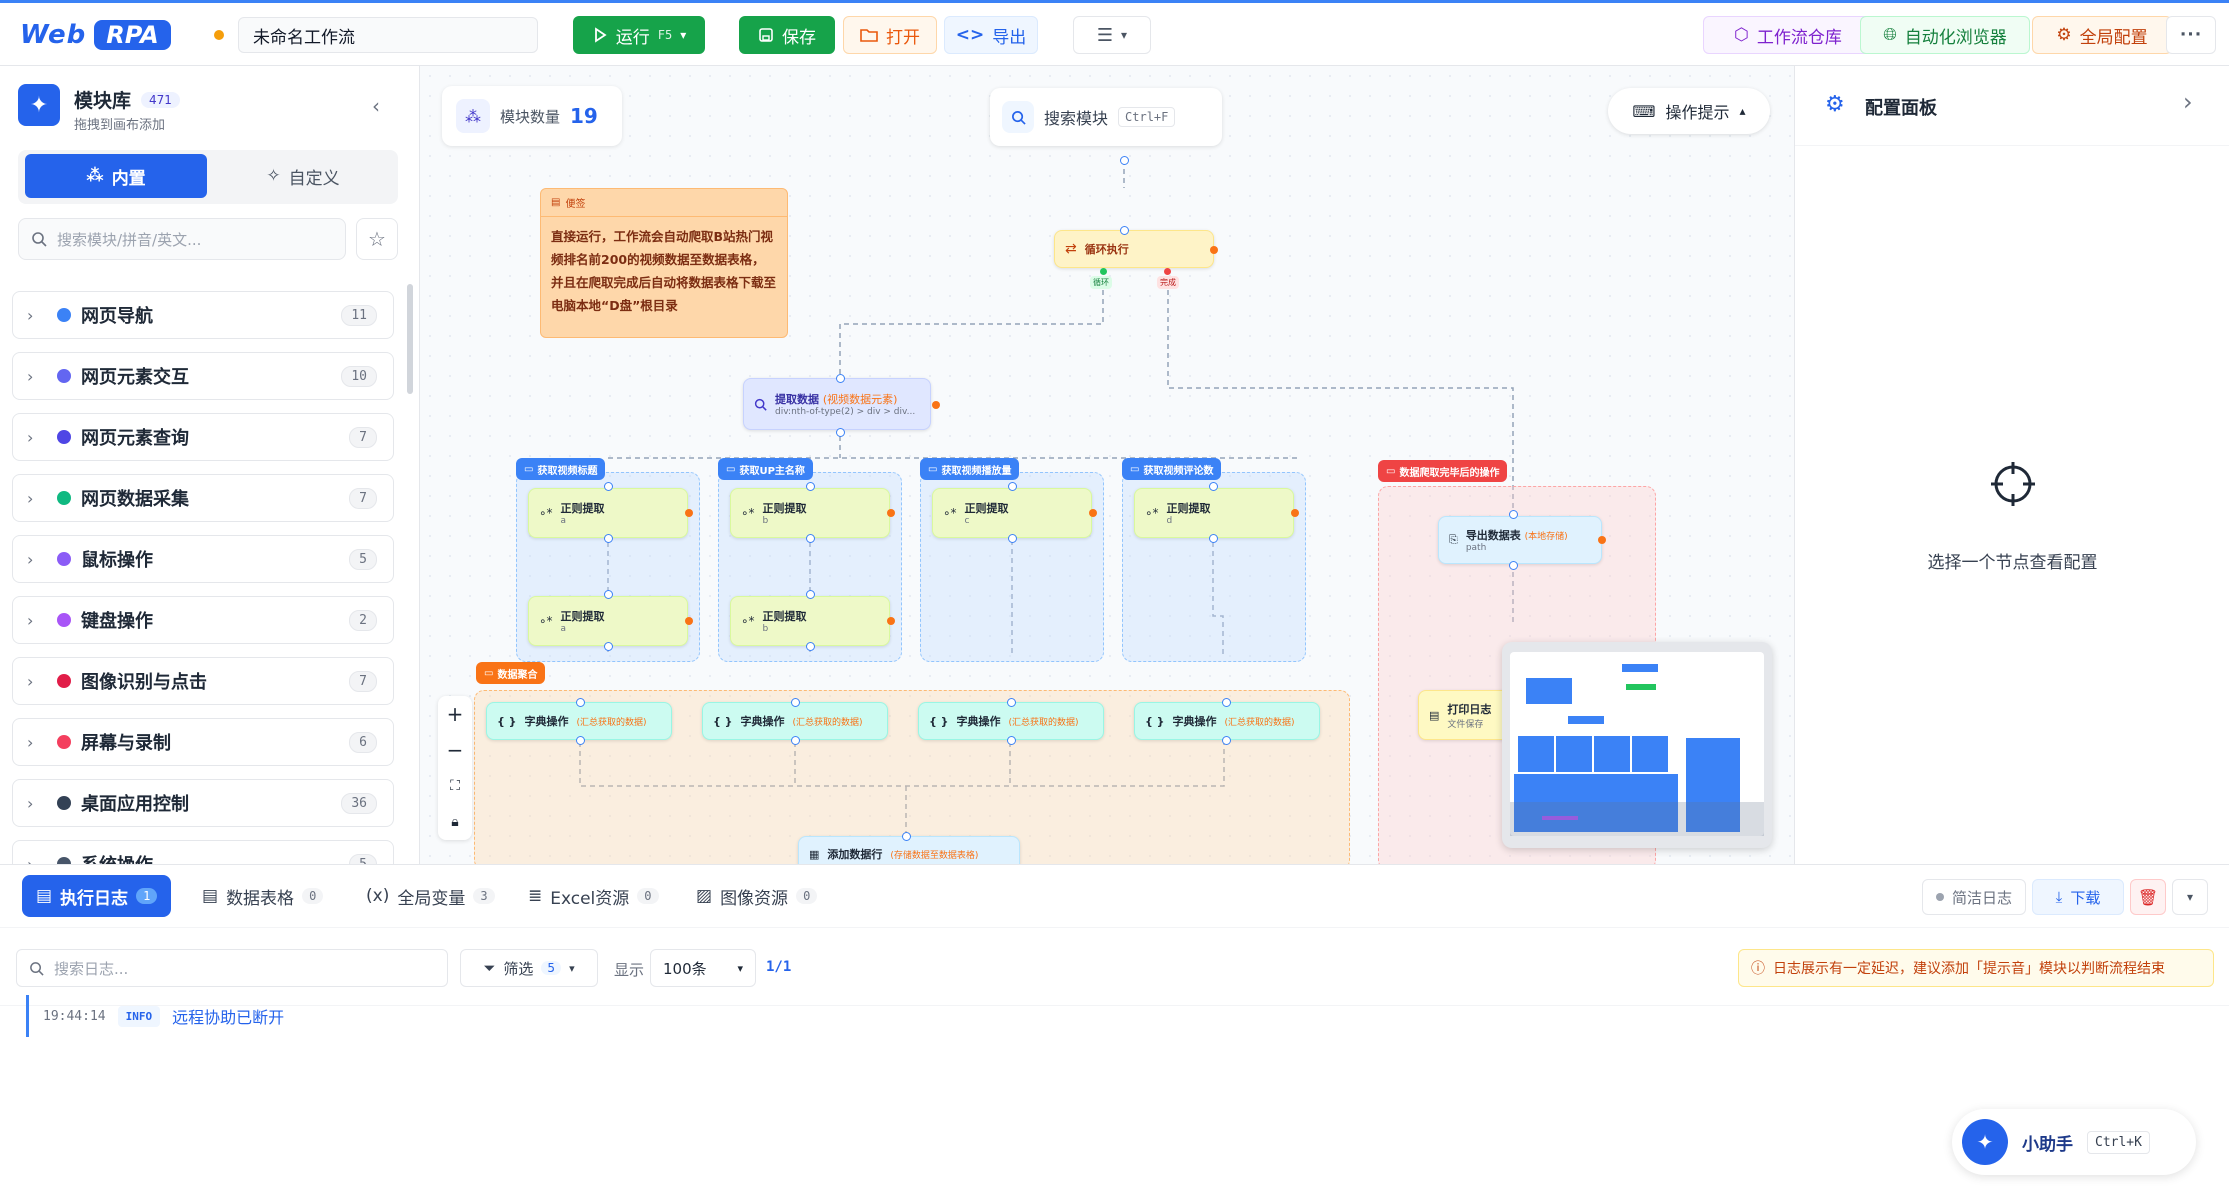  I want to click on lock-button: 🔒︎, so click(455, 822).